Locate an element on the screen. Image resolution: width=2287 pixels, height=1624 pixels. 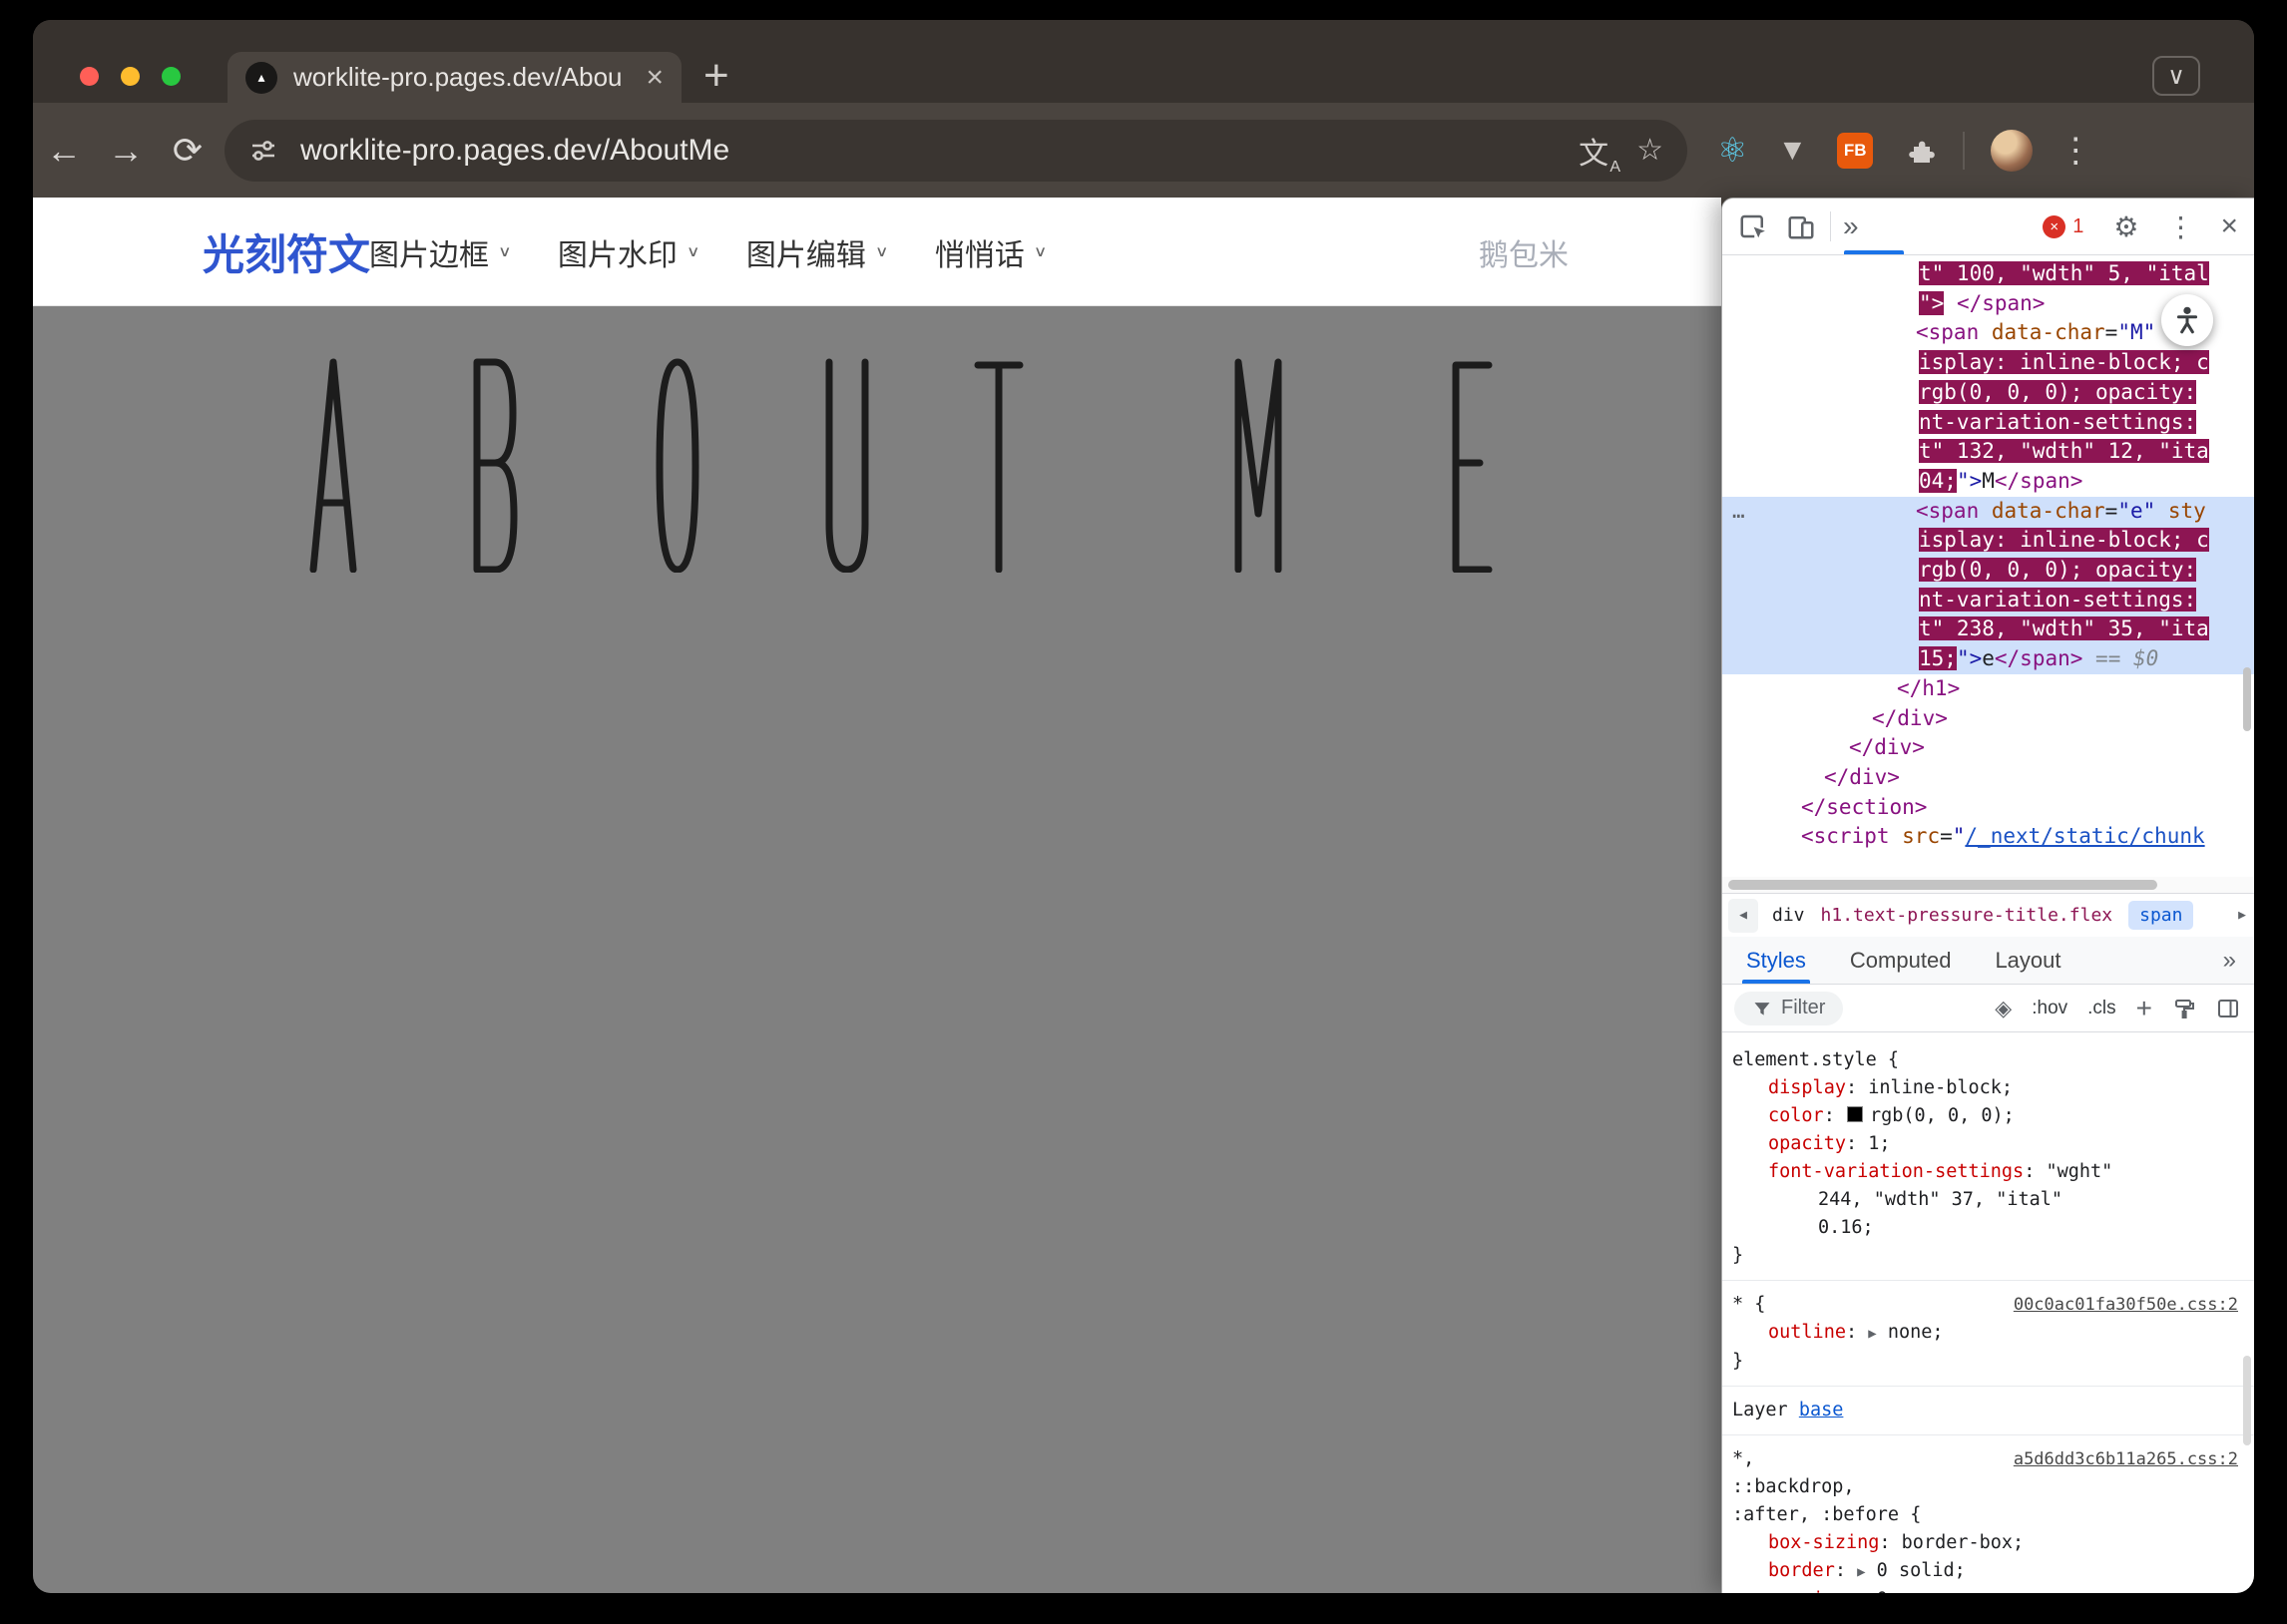
error-badge-icon: × is located at coordinates (2054, 226).